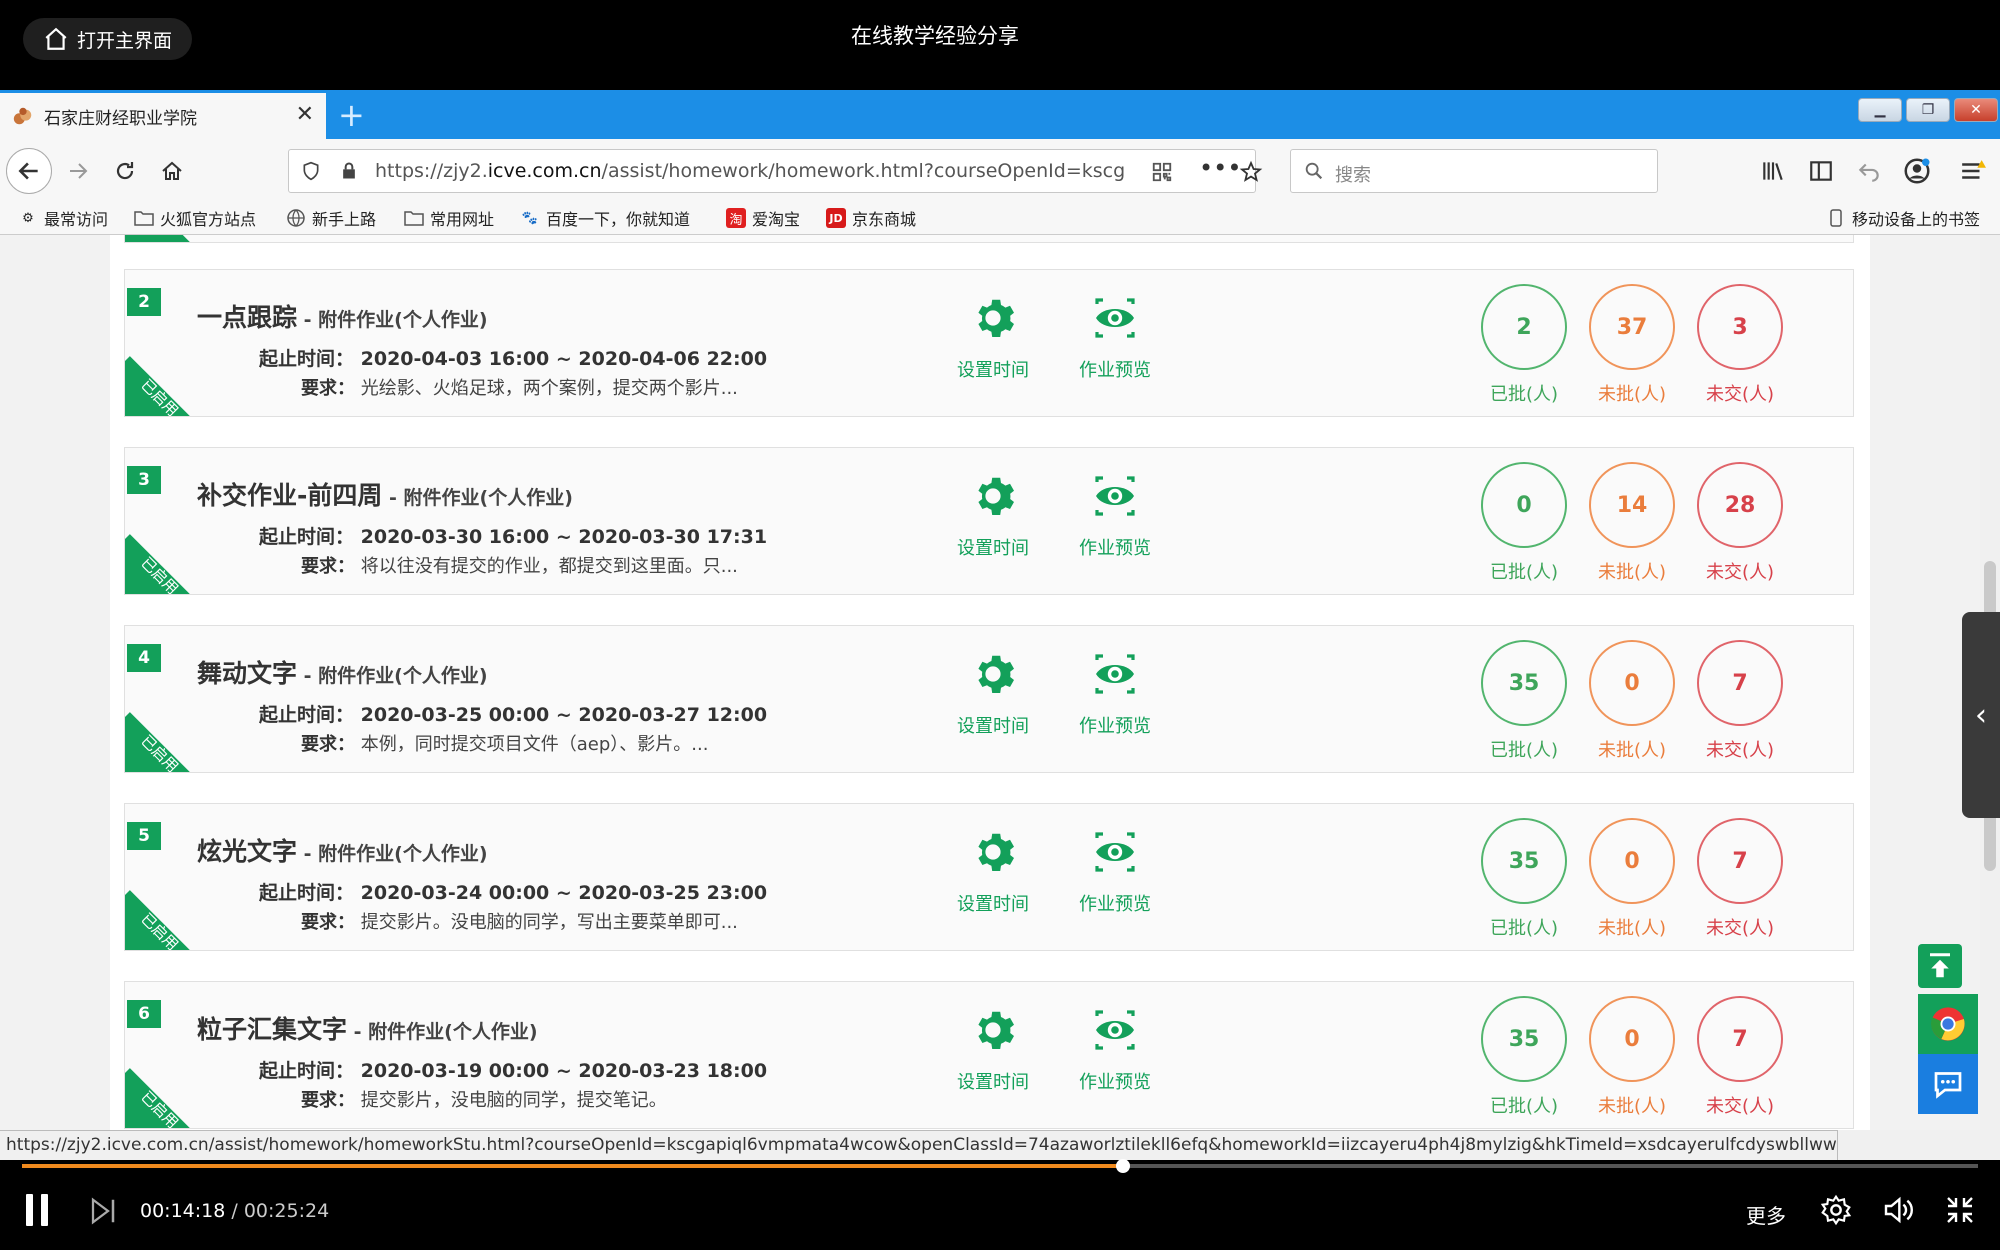 Image resolution: width=2000 pixels, height=1250 pixels. What do you see at coordinates (39, 1210) in the screenshot?
I see `pause-button` at bounding box center [39, 1210].